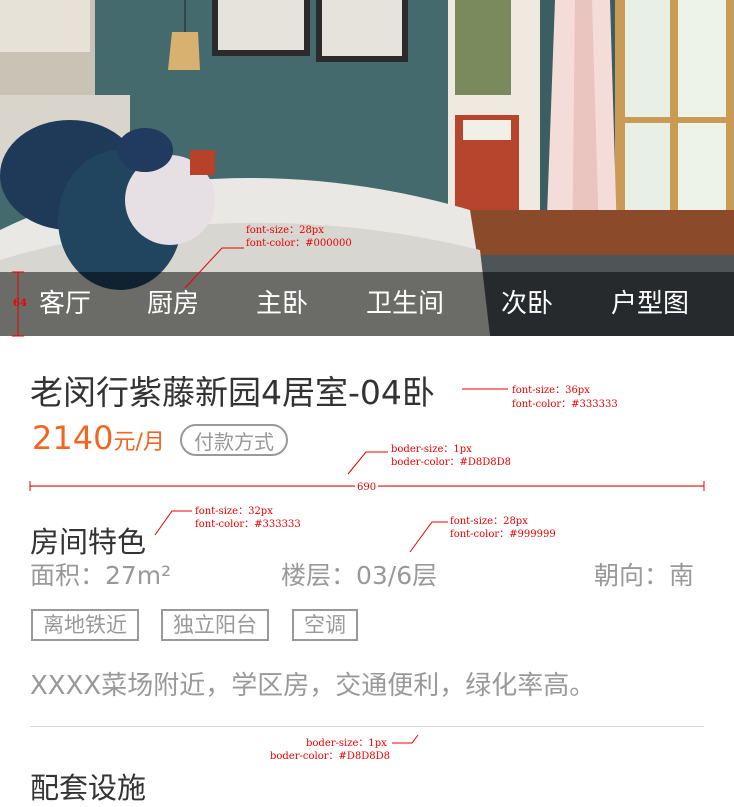  Describe the element at coordinates (88, 542) in the screenshot. I see `features-heading: 房间特色` at that location.